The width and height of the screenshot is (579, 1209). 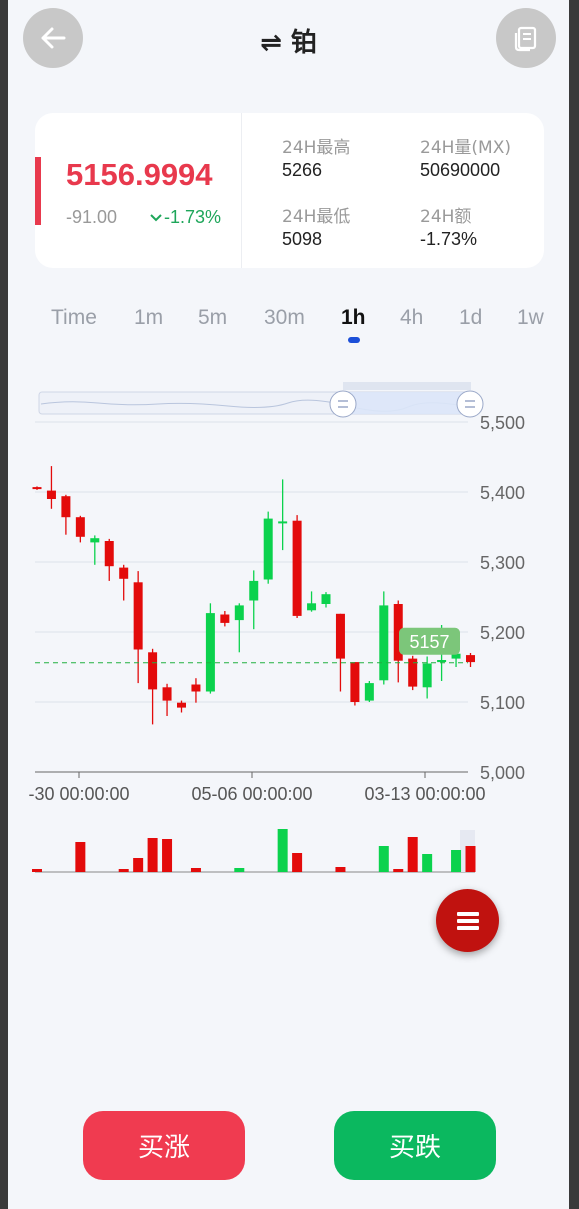 What do you see at coordinates (424, 794) in the screenshot?
I see `x-tick-label: 03-13 00:00:00` at bounding box center [424, 794].